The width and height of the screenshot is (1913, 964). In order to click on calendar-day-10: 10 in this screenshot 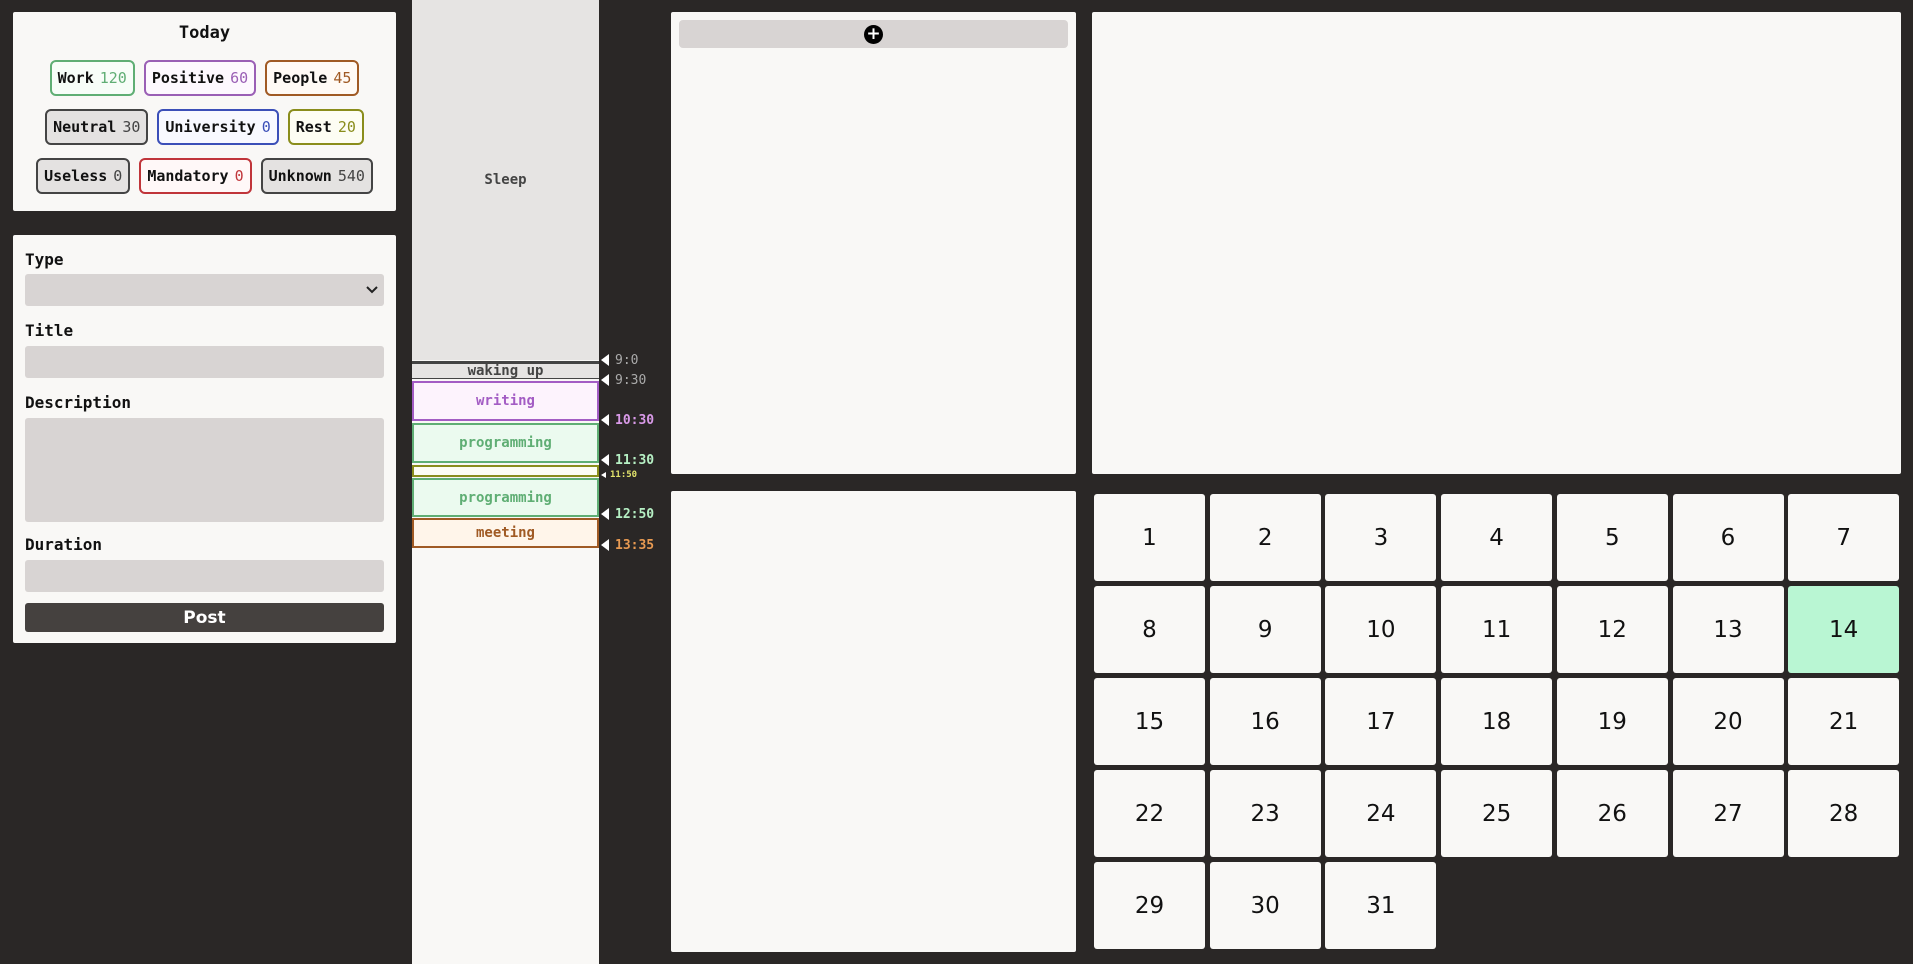, I will do `click(1381, 629)`.